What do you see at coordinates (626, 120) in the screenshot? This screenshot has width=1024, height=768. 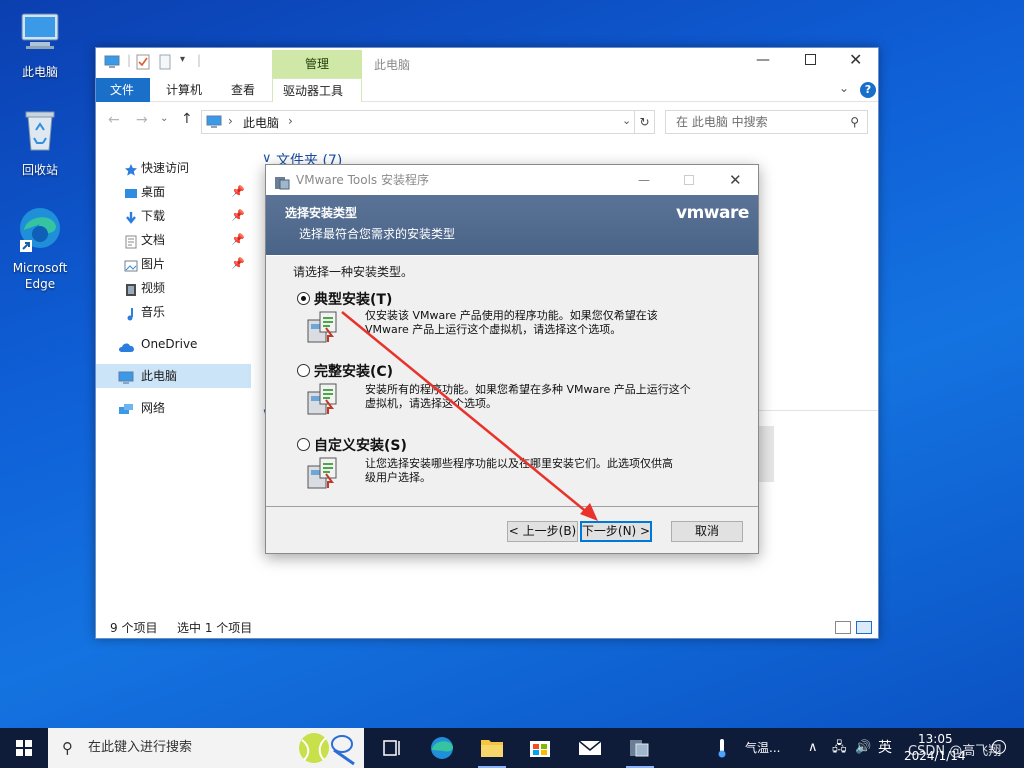 I see `address-dropdown-icon: ⌄` at bounding box center [626, 120].